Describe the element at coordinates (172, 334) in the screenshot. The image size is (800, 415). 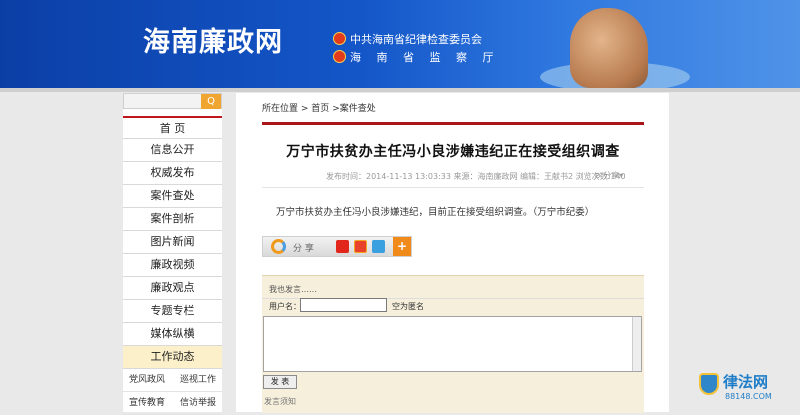
I see `sidebar-item-media: 媒体纵横` at that location.